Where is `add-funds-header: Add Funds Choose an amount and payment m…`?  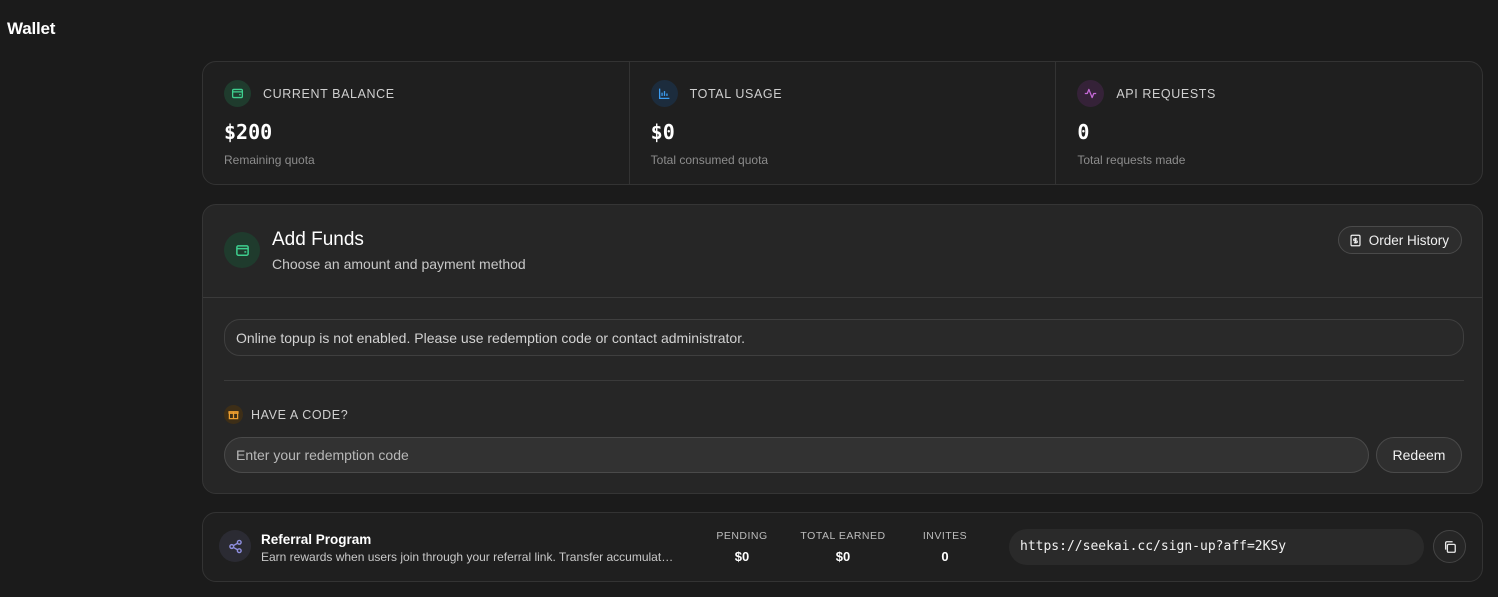 add-funds-header: Add Funds Choose an amount and payment m… is located at coordinates (842, 251).